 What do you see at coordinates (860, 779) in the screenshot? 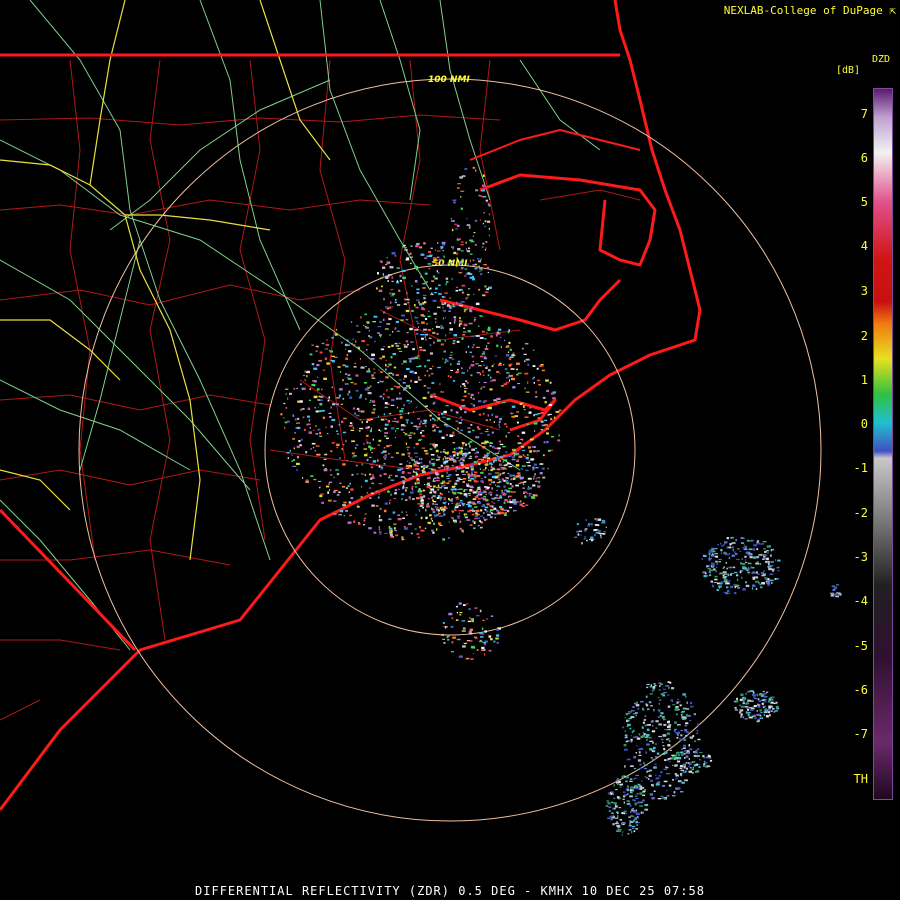
I see `legend-tick-label: TH` at bounding box center [860, 779].